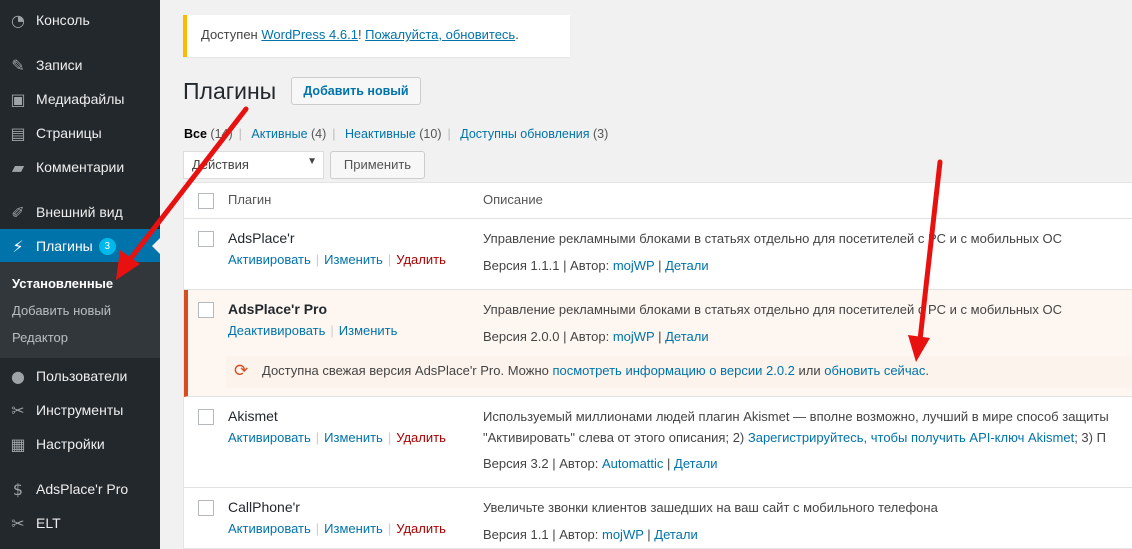 The image size is (1132, 549). What do you see at coordinates (279, 134) in the screenshot?
I see `filter-active: Активные` at bounding box center [279, 134].